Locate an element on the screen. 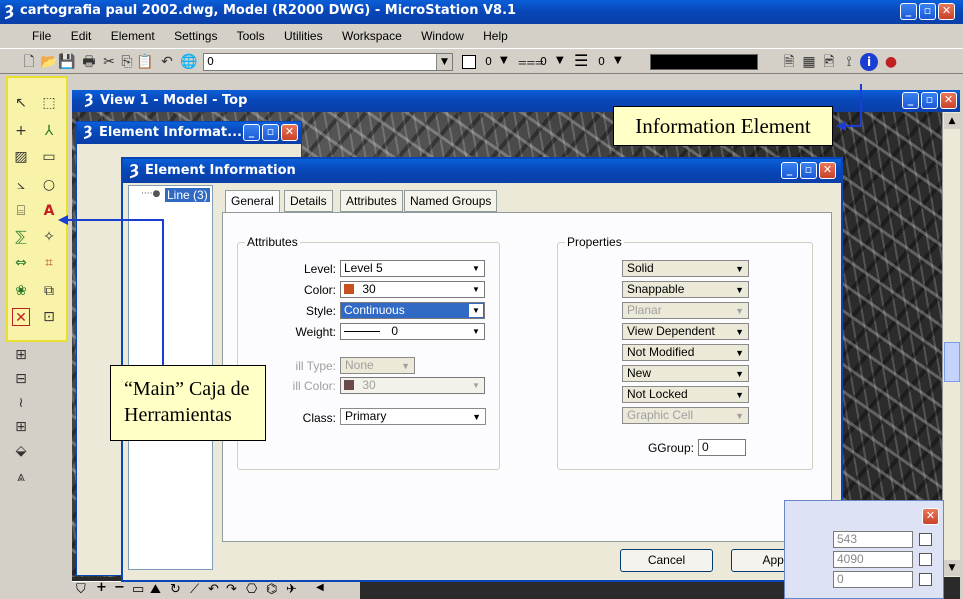  info-element-arrow is located at coordinates (850, 105).